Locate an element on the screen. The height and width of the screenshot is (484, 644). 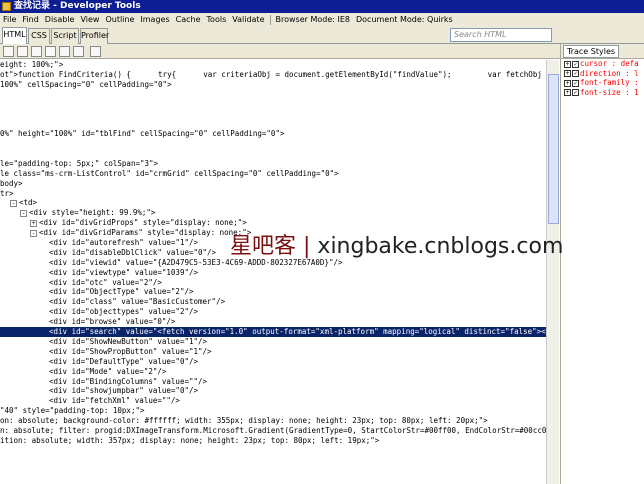
menu-validate: Validate is located at coordinates (248, 19).